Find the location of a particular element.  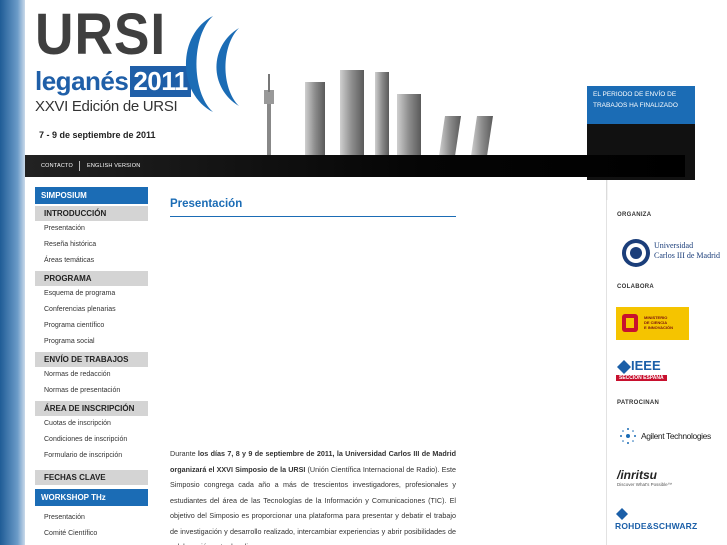

nav-english-link: ENGLISH VERSION is located at coordinates (113, 166).